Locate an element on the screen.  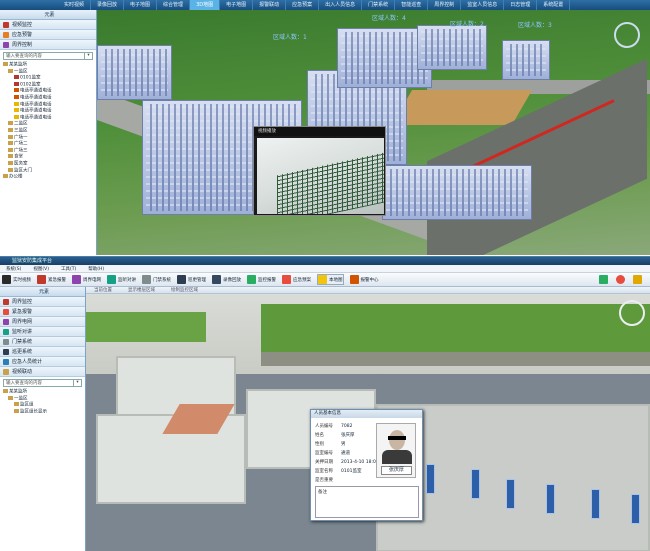
patrol-icon is located at coordinates (181, 279).